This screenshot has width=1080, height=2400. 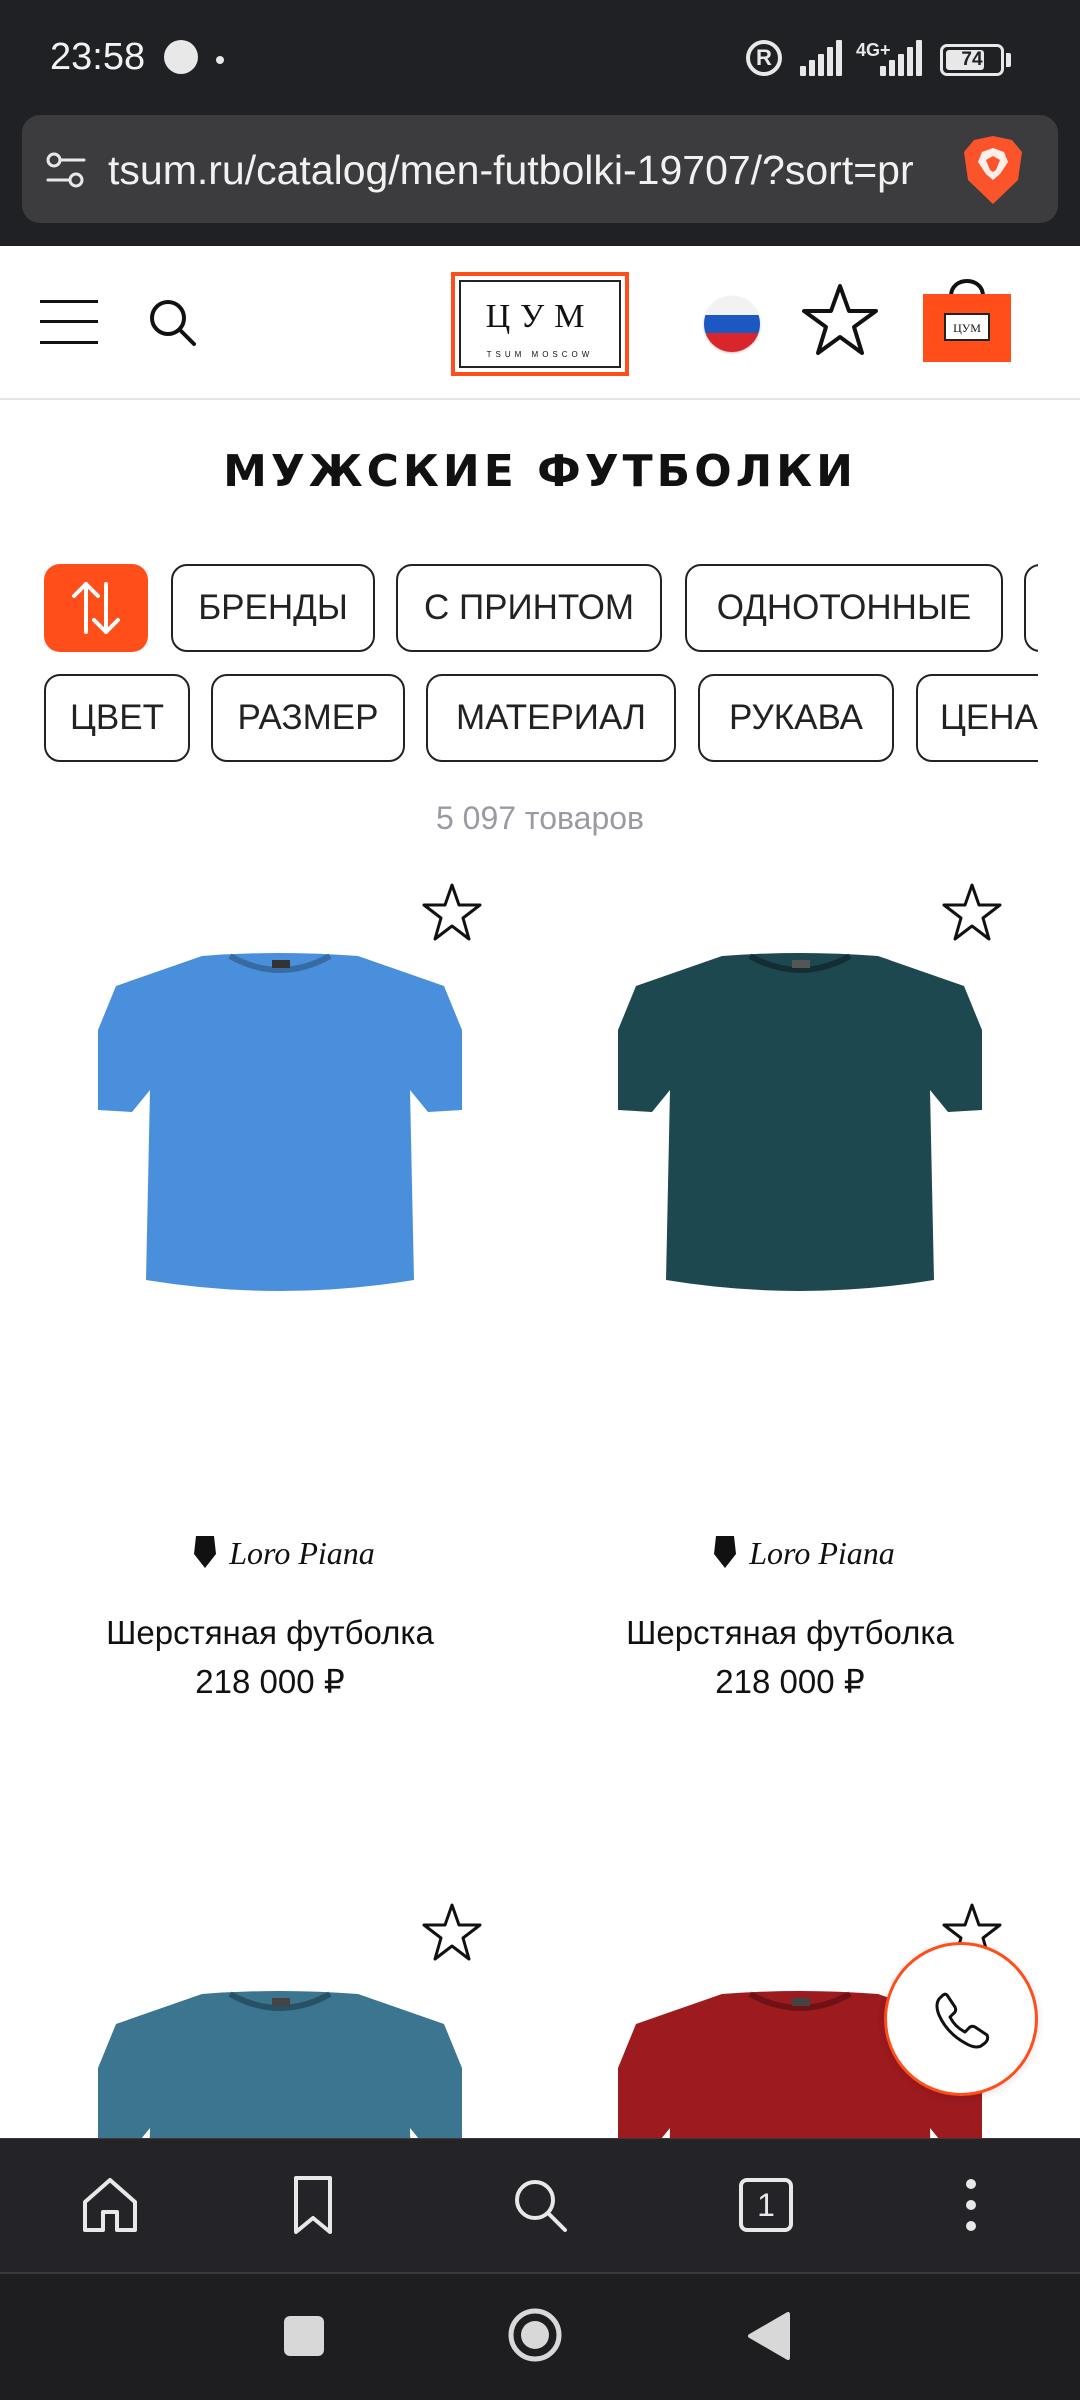 I want to click on site-settings-icon, so click(x=66, y=170).